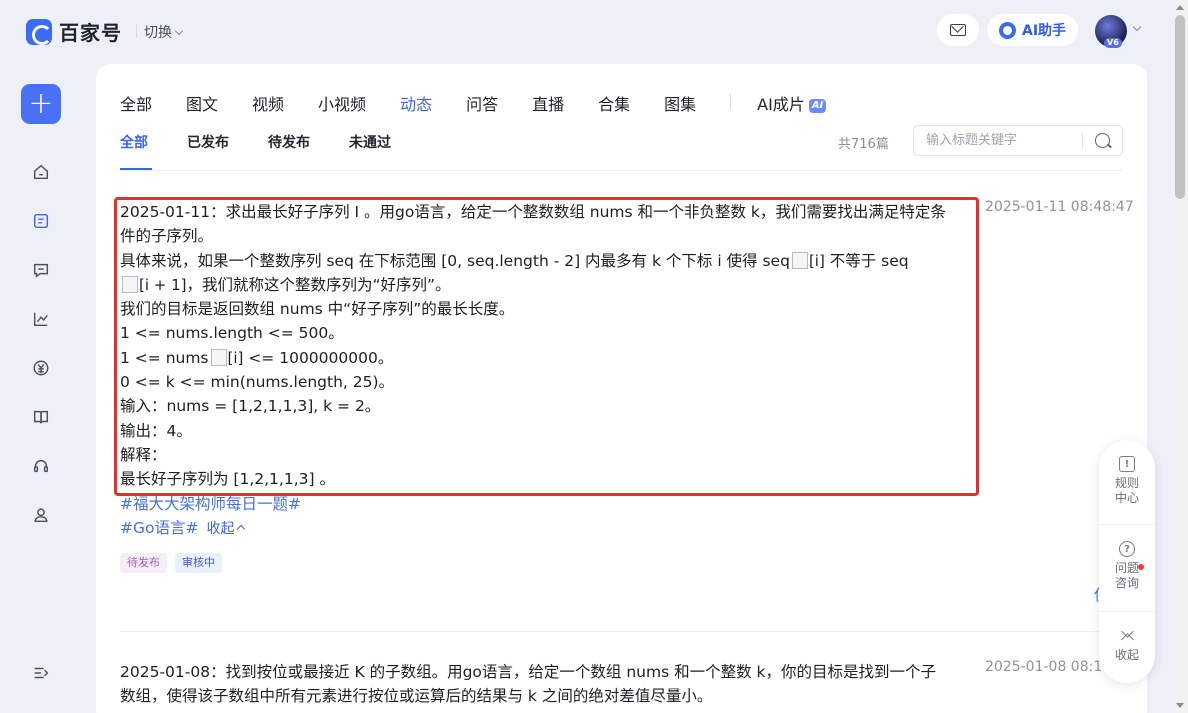 The height and width of the screenshot is (713, 1188). I want to click on subtab-rejected: 未通过, so click(370, 142).